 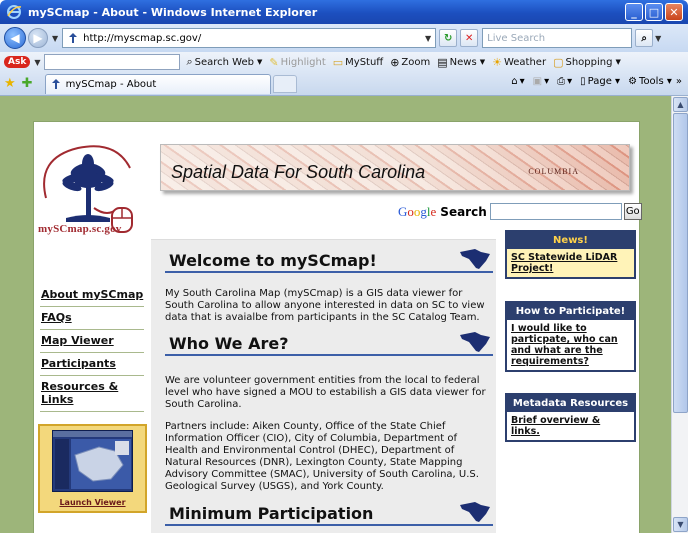 I want to click on tab-myscmap-about: mySCmap - About, so click(x=157, y=83).